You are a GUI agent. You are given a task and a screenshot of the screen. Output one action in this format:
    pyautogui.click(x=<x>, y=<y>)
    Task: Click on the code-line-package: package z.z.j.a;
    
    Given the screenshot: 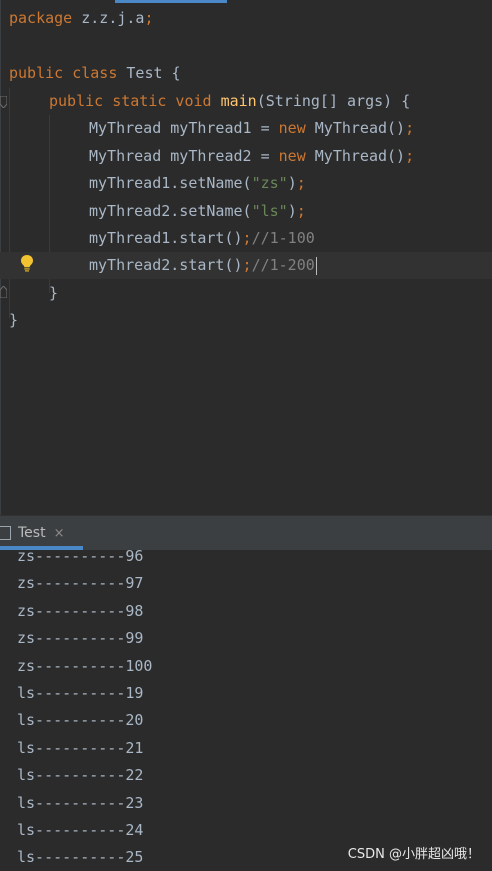 What is the action you would take?
    pyautogui.click(x=77, y=18)
    